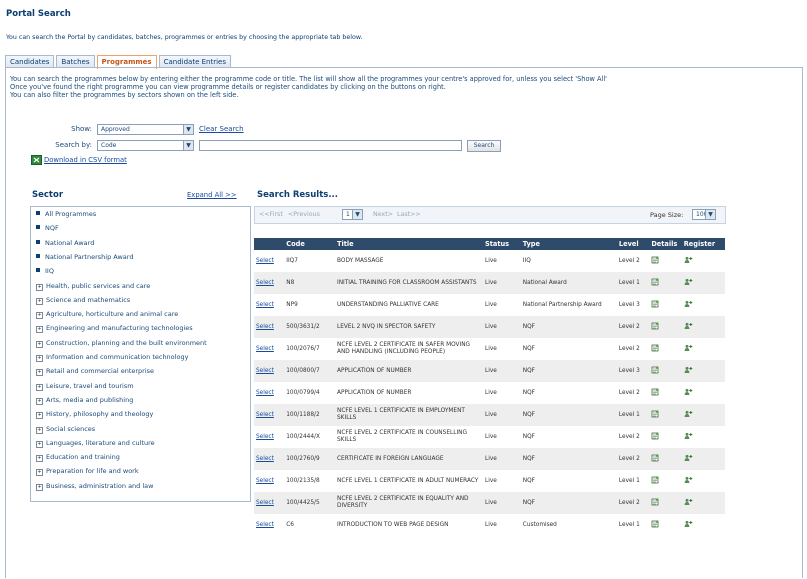 The width and height of the screenshot is (807, 579). I want to click on sector-item: + History, philosophy and theology, so click(94, 415).